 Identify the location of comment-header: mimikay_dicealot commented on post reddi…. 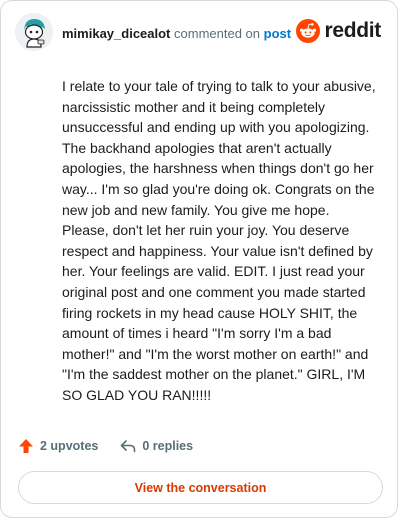
(199, 33).